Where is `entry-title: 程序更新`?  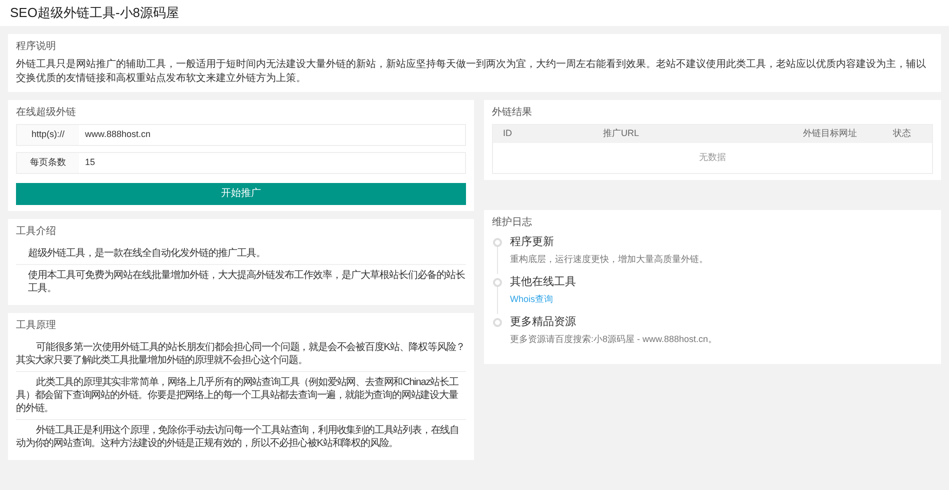 entry-title: 程序更新 is located at coordinates (532, 242).